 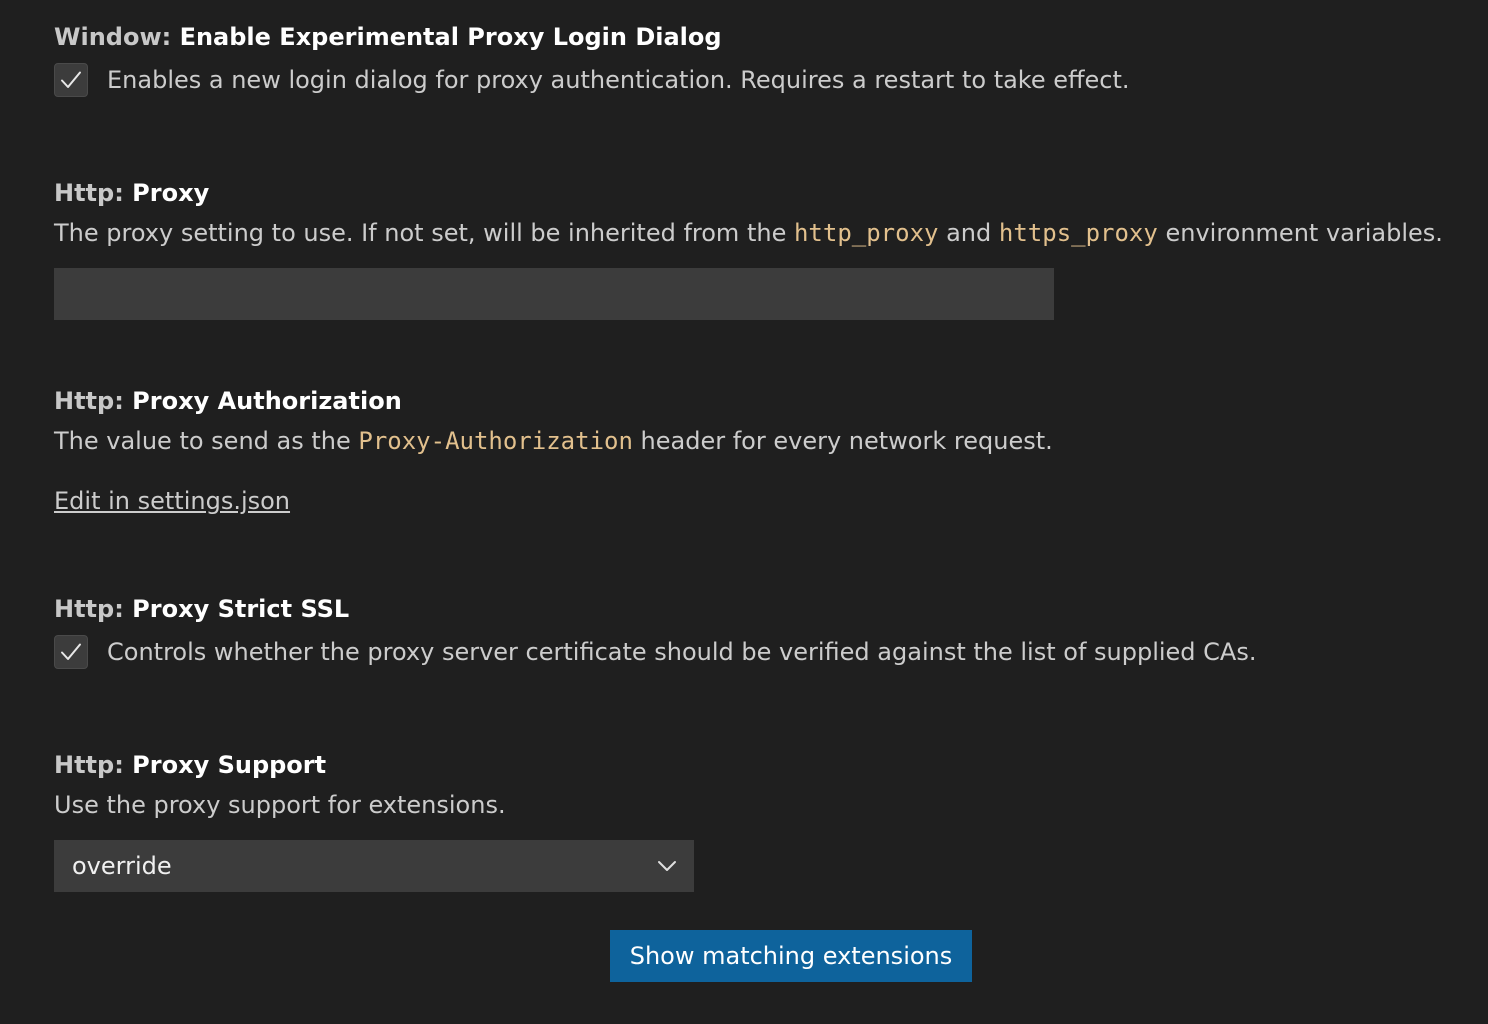 I want to click on desc-code-proxy-authorization: Proxy-Authorization, so click(x=495, y=441).